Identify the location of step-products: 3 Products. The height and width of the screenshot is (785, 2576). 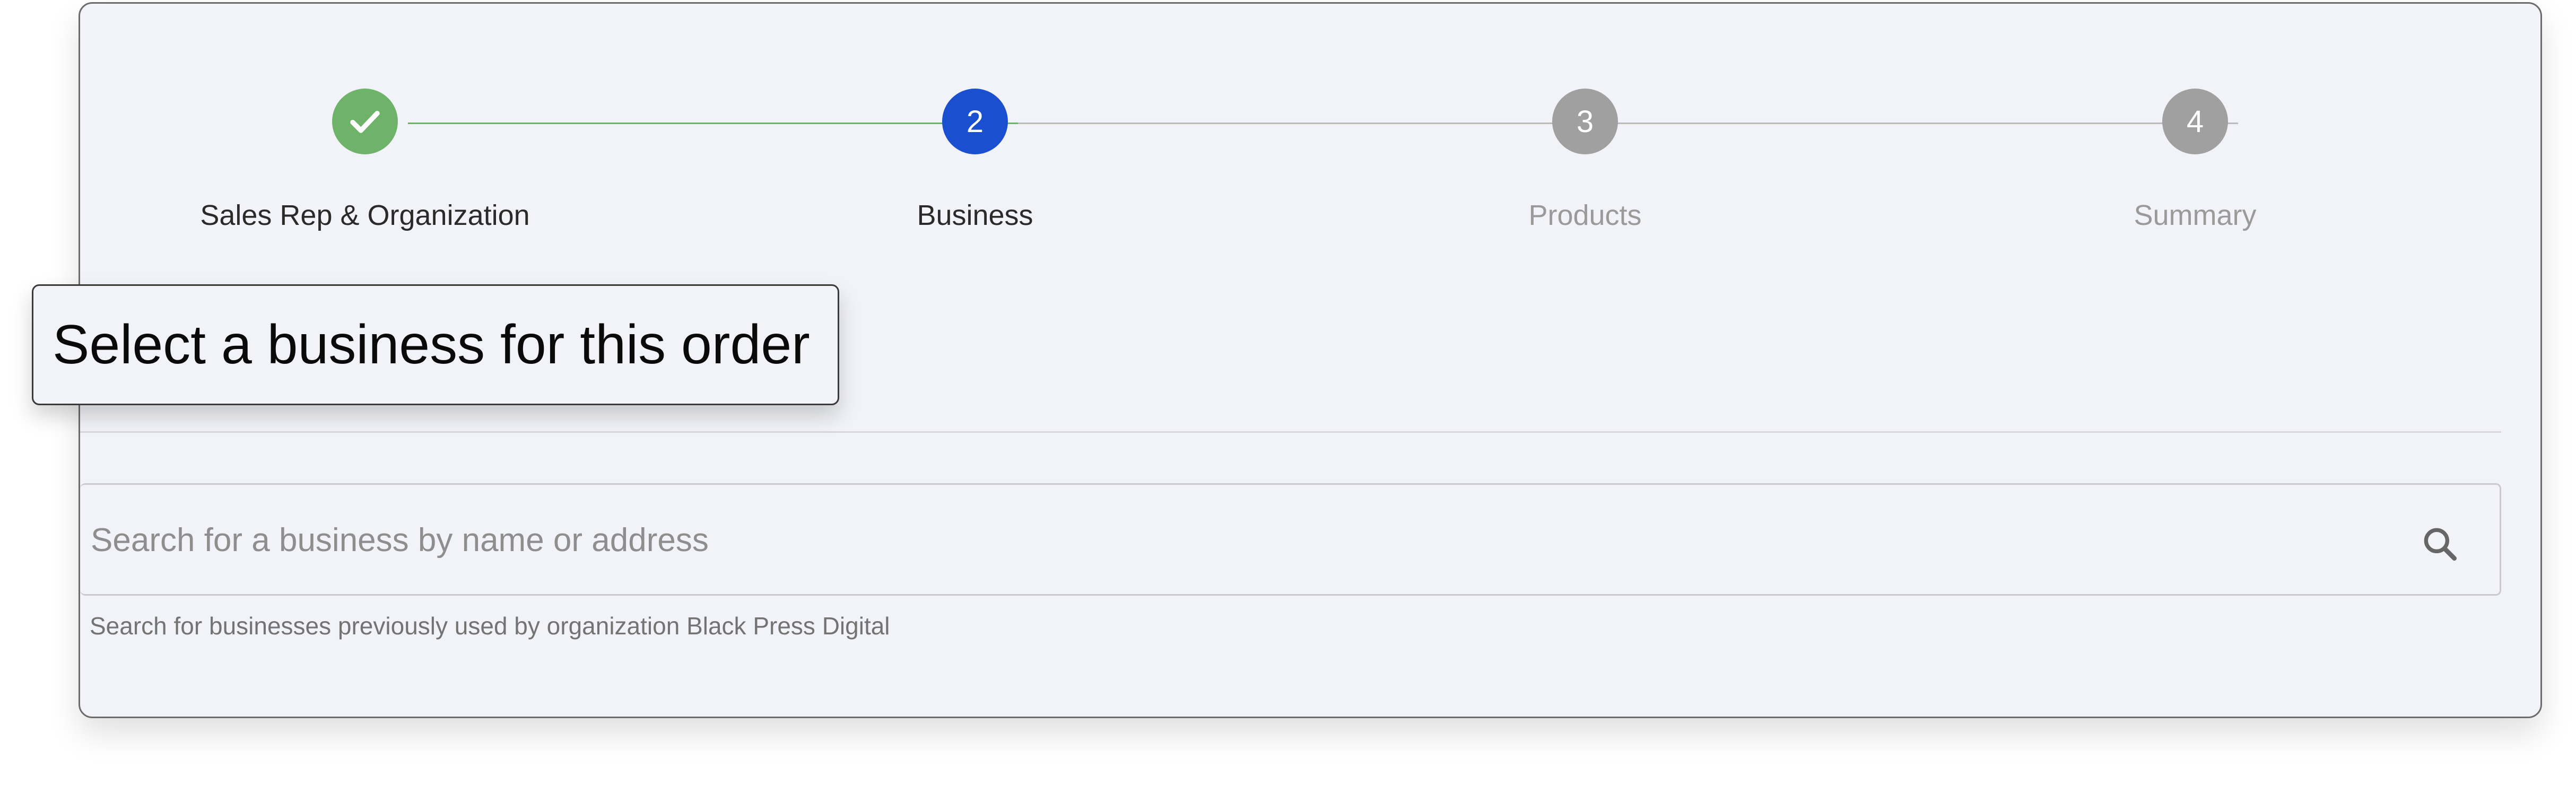
(1585, 126).